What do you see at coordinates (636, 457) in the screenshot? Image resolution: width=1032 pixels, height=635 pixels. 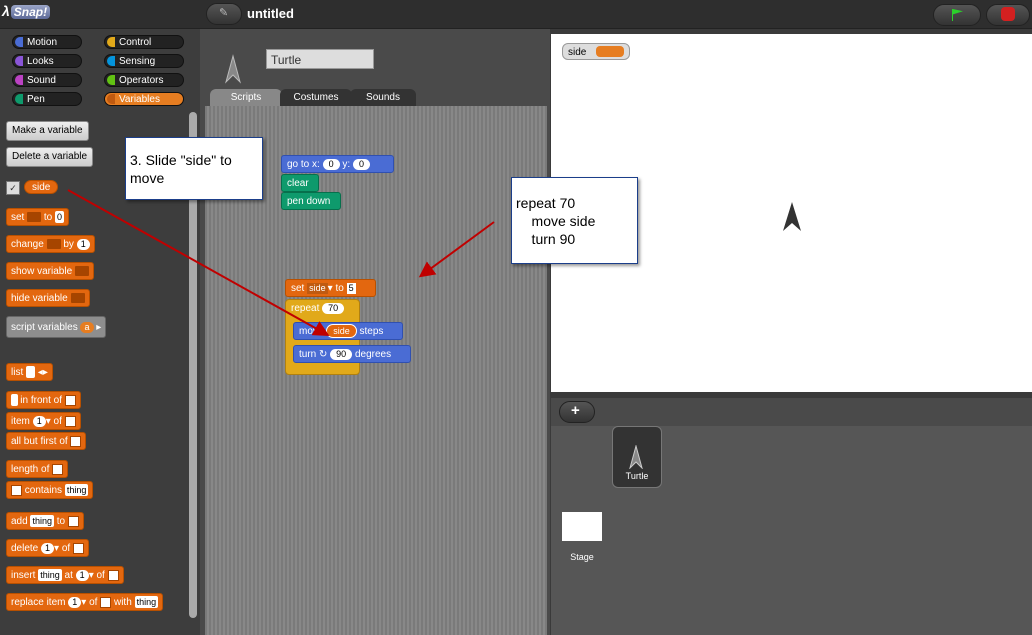 I see `turtle-thumbnail-icon` at bounding box center [636, 457].